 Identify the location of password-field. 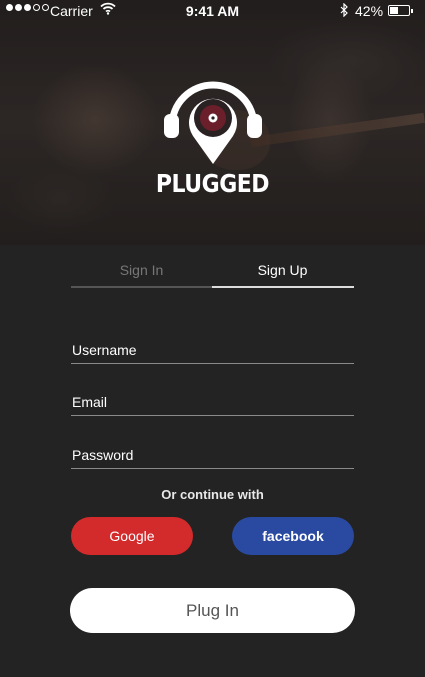
(212, 455).